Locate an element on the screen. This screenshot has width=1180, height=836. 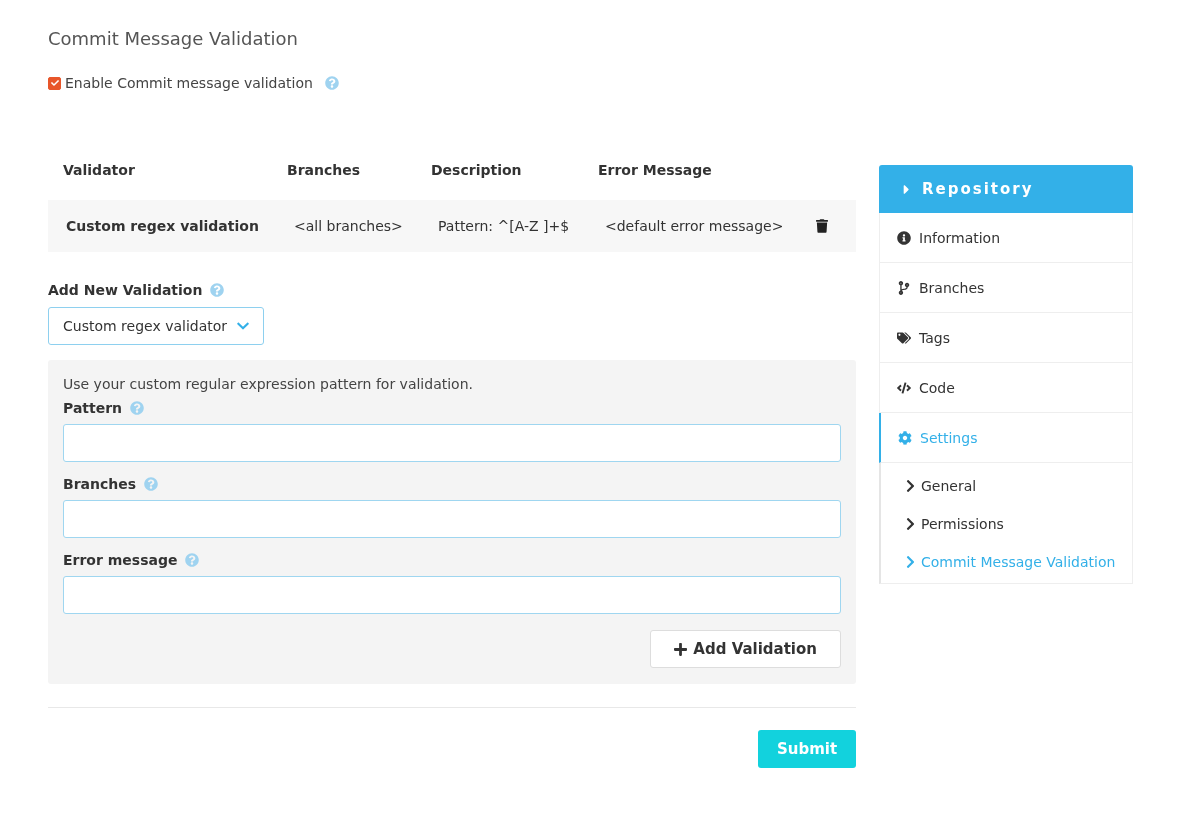
table-cell-text: <default error message> is located at coordinates (694, 226).